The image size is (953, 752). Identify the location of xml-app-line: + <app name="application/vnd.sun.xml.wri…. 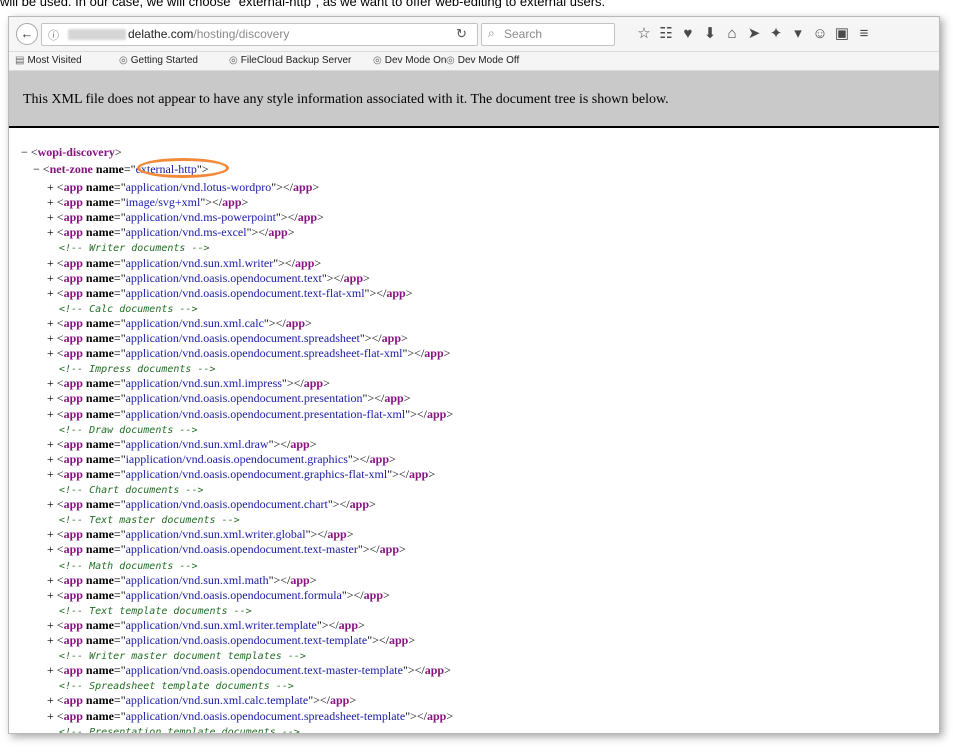
(184, 263).